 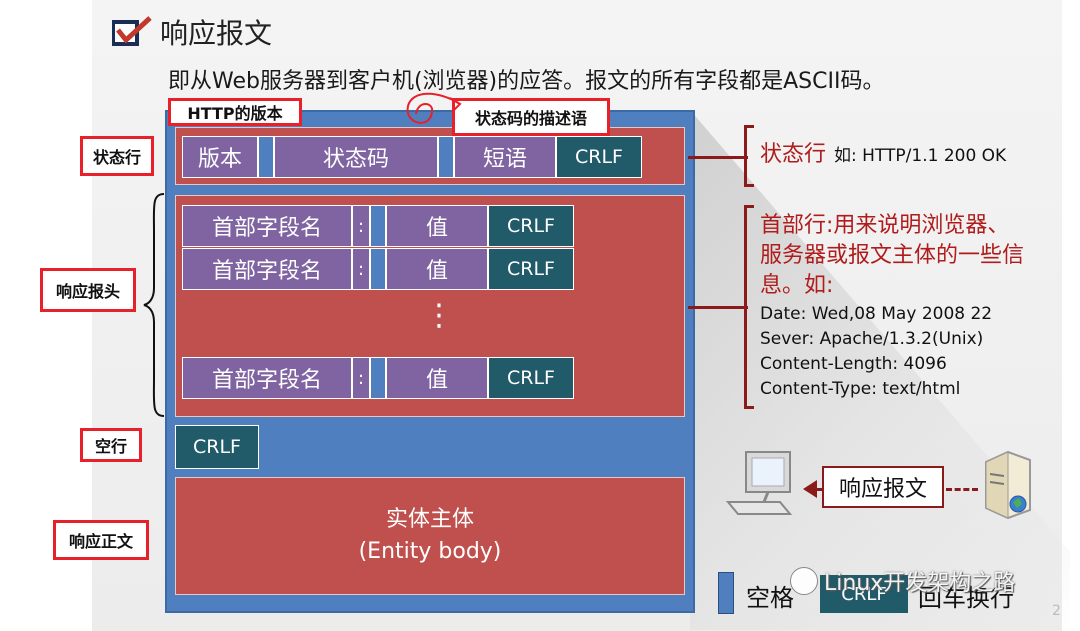 What do you see at coordinates (132, 31) in the screenshot?
I see `checkbox-icon` at bounding box center [132, 31].